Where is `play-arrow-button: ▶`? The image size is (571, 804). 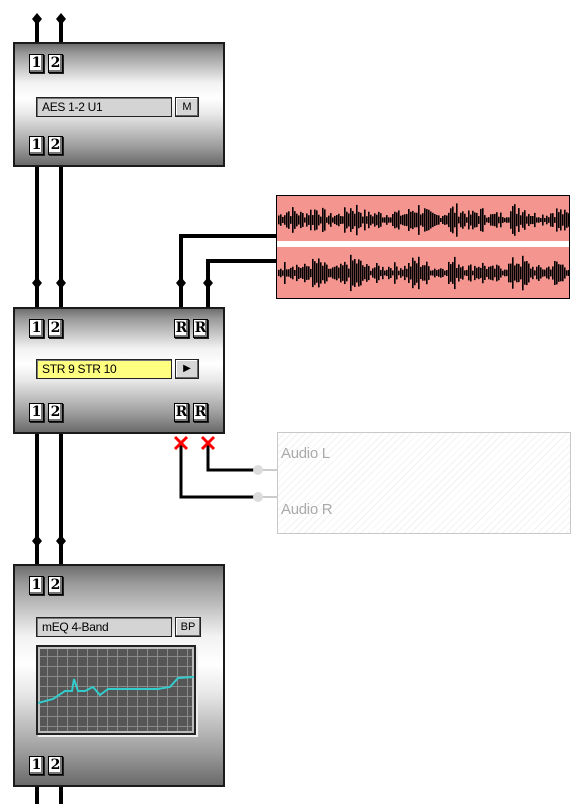 play-arrow-button: ▶ is located at coordinates (187, 369).